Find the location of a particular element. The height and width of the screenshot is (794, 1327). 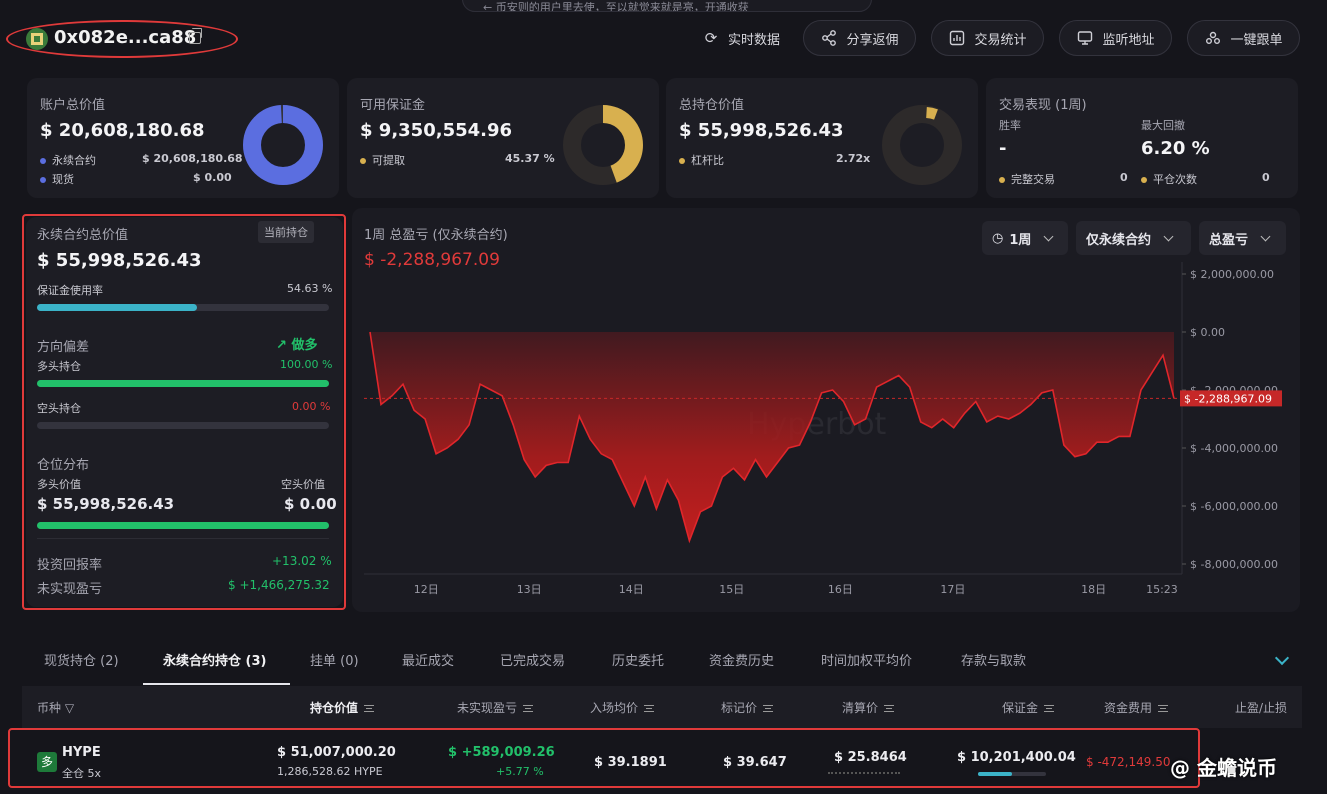

row-margin-fill is located at coordinates (995, 774).